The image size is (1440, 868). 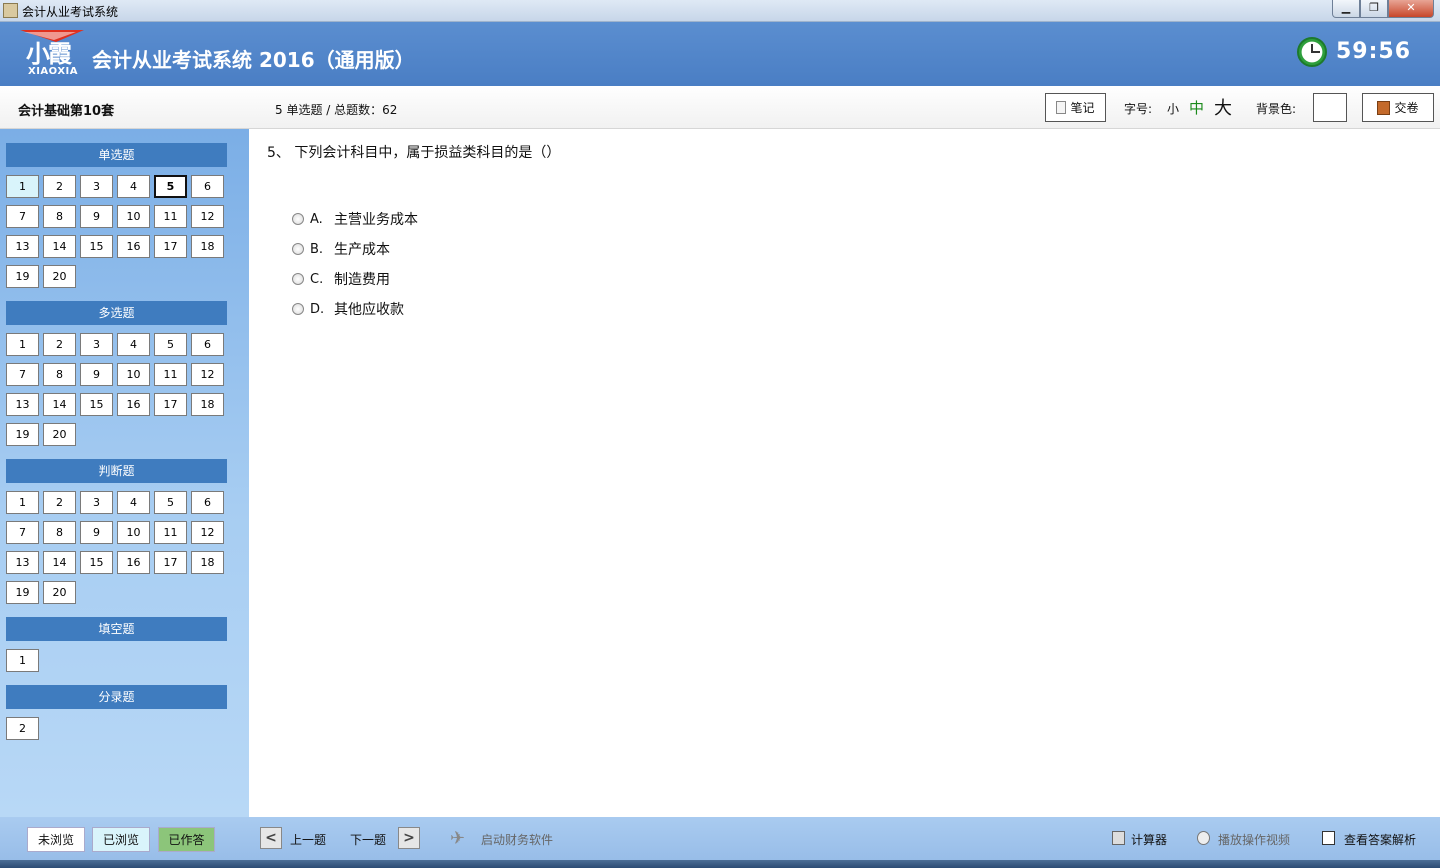 I want to click on font-size-small: 小, so click(x=1173, y=108).